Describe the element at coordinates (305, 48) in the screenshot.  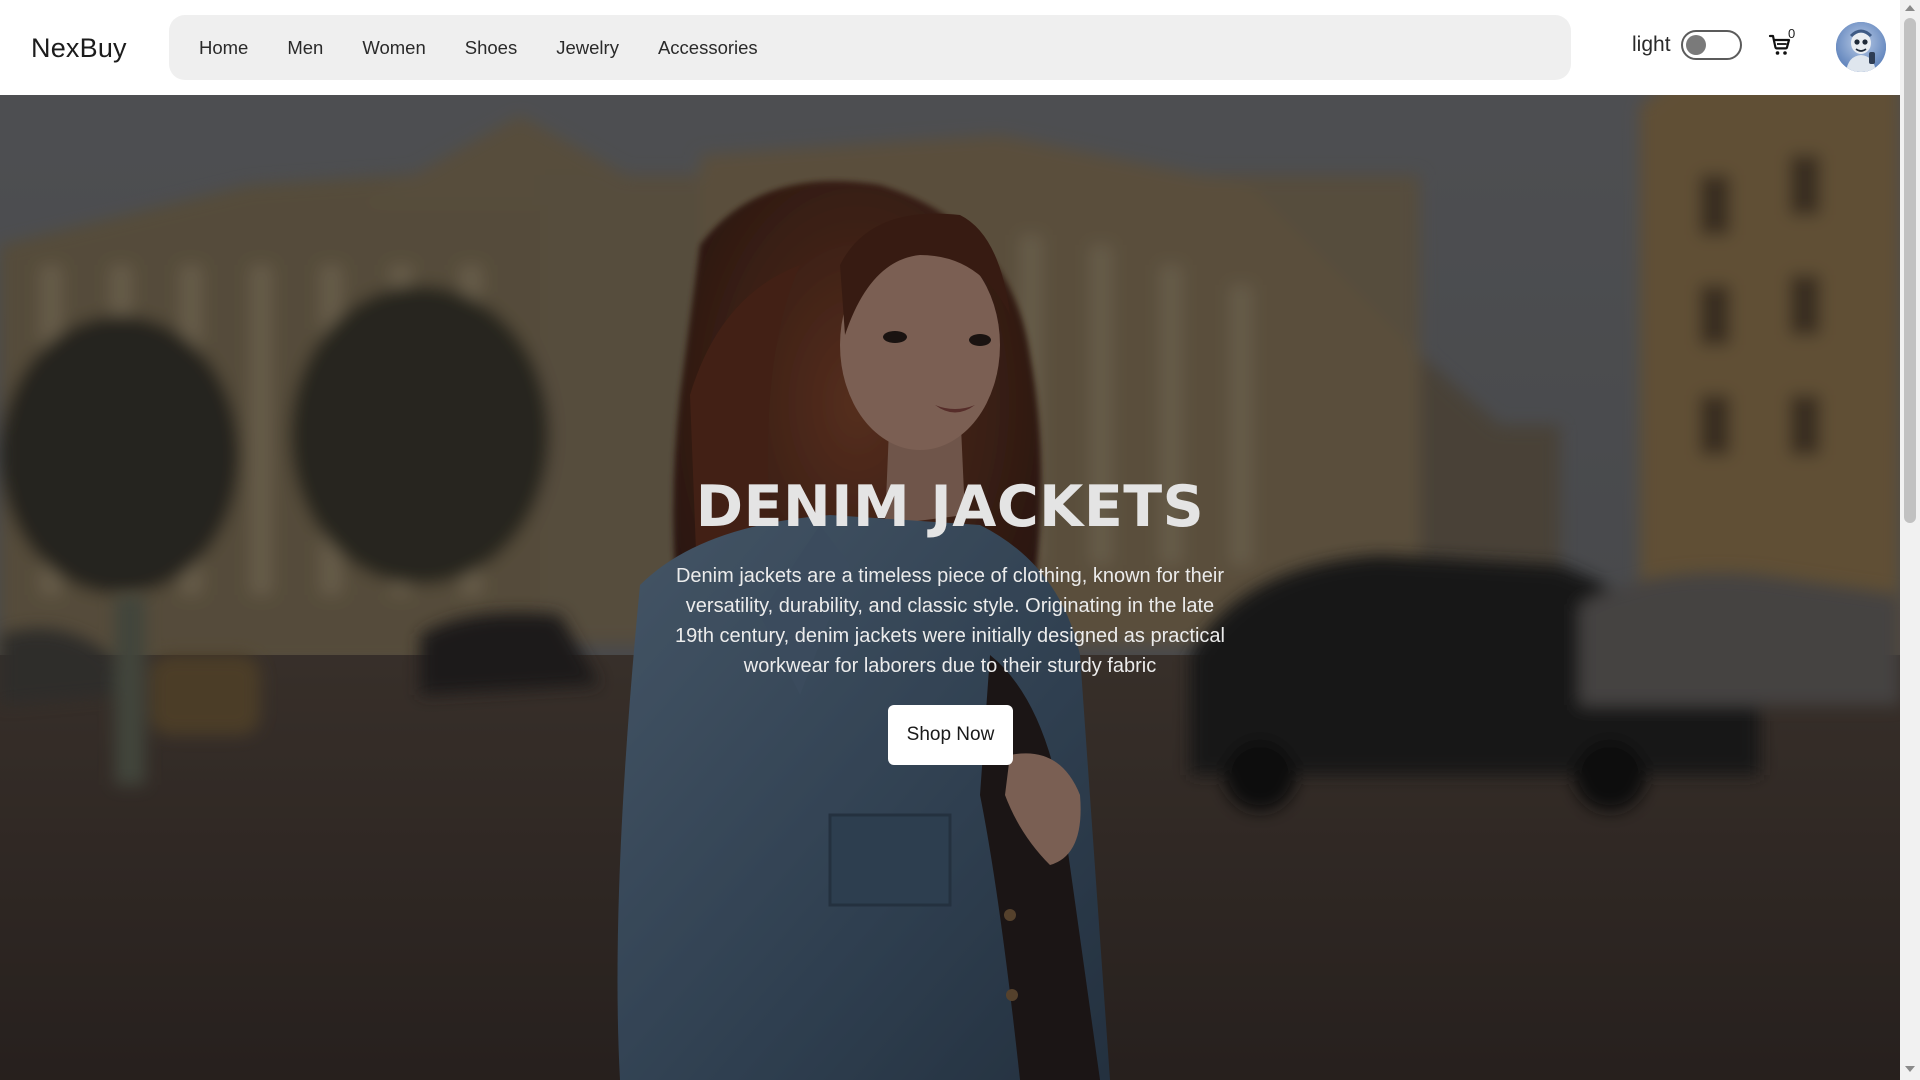
I see `nav-item-men: Men` at that location.